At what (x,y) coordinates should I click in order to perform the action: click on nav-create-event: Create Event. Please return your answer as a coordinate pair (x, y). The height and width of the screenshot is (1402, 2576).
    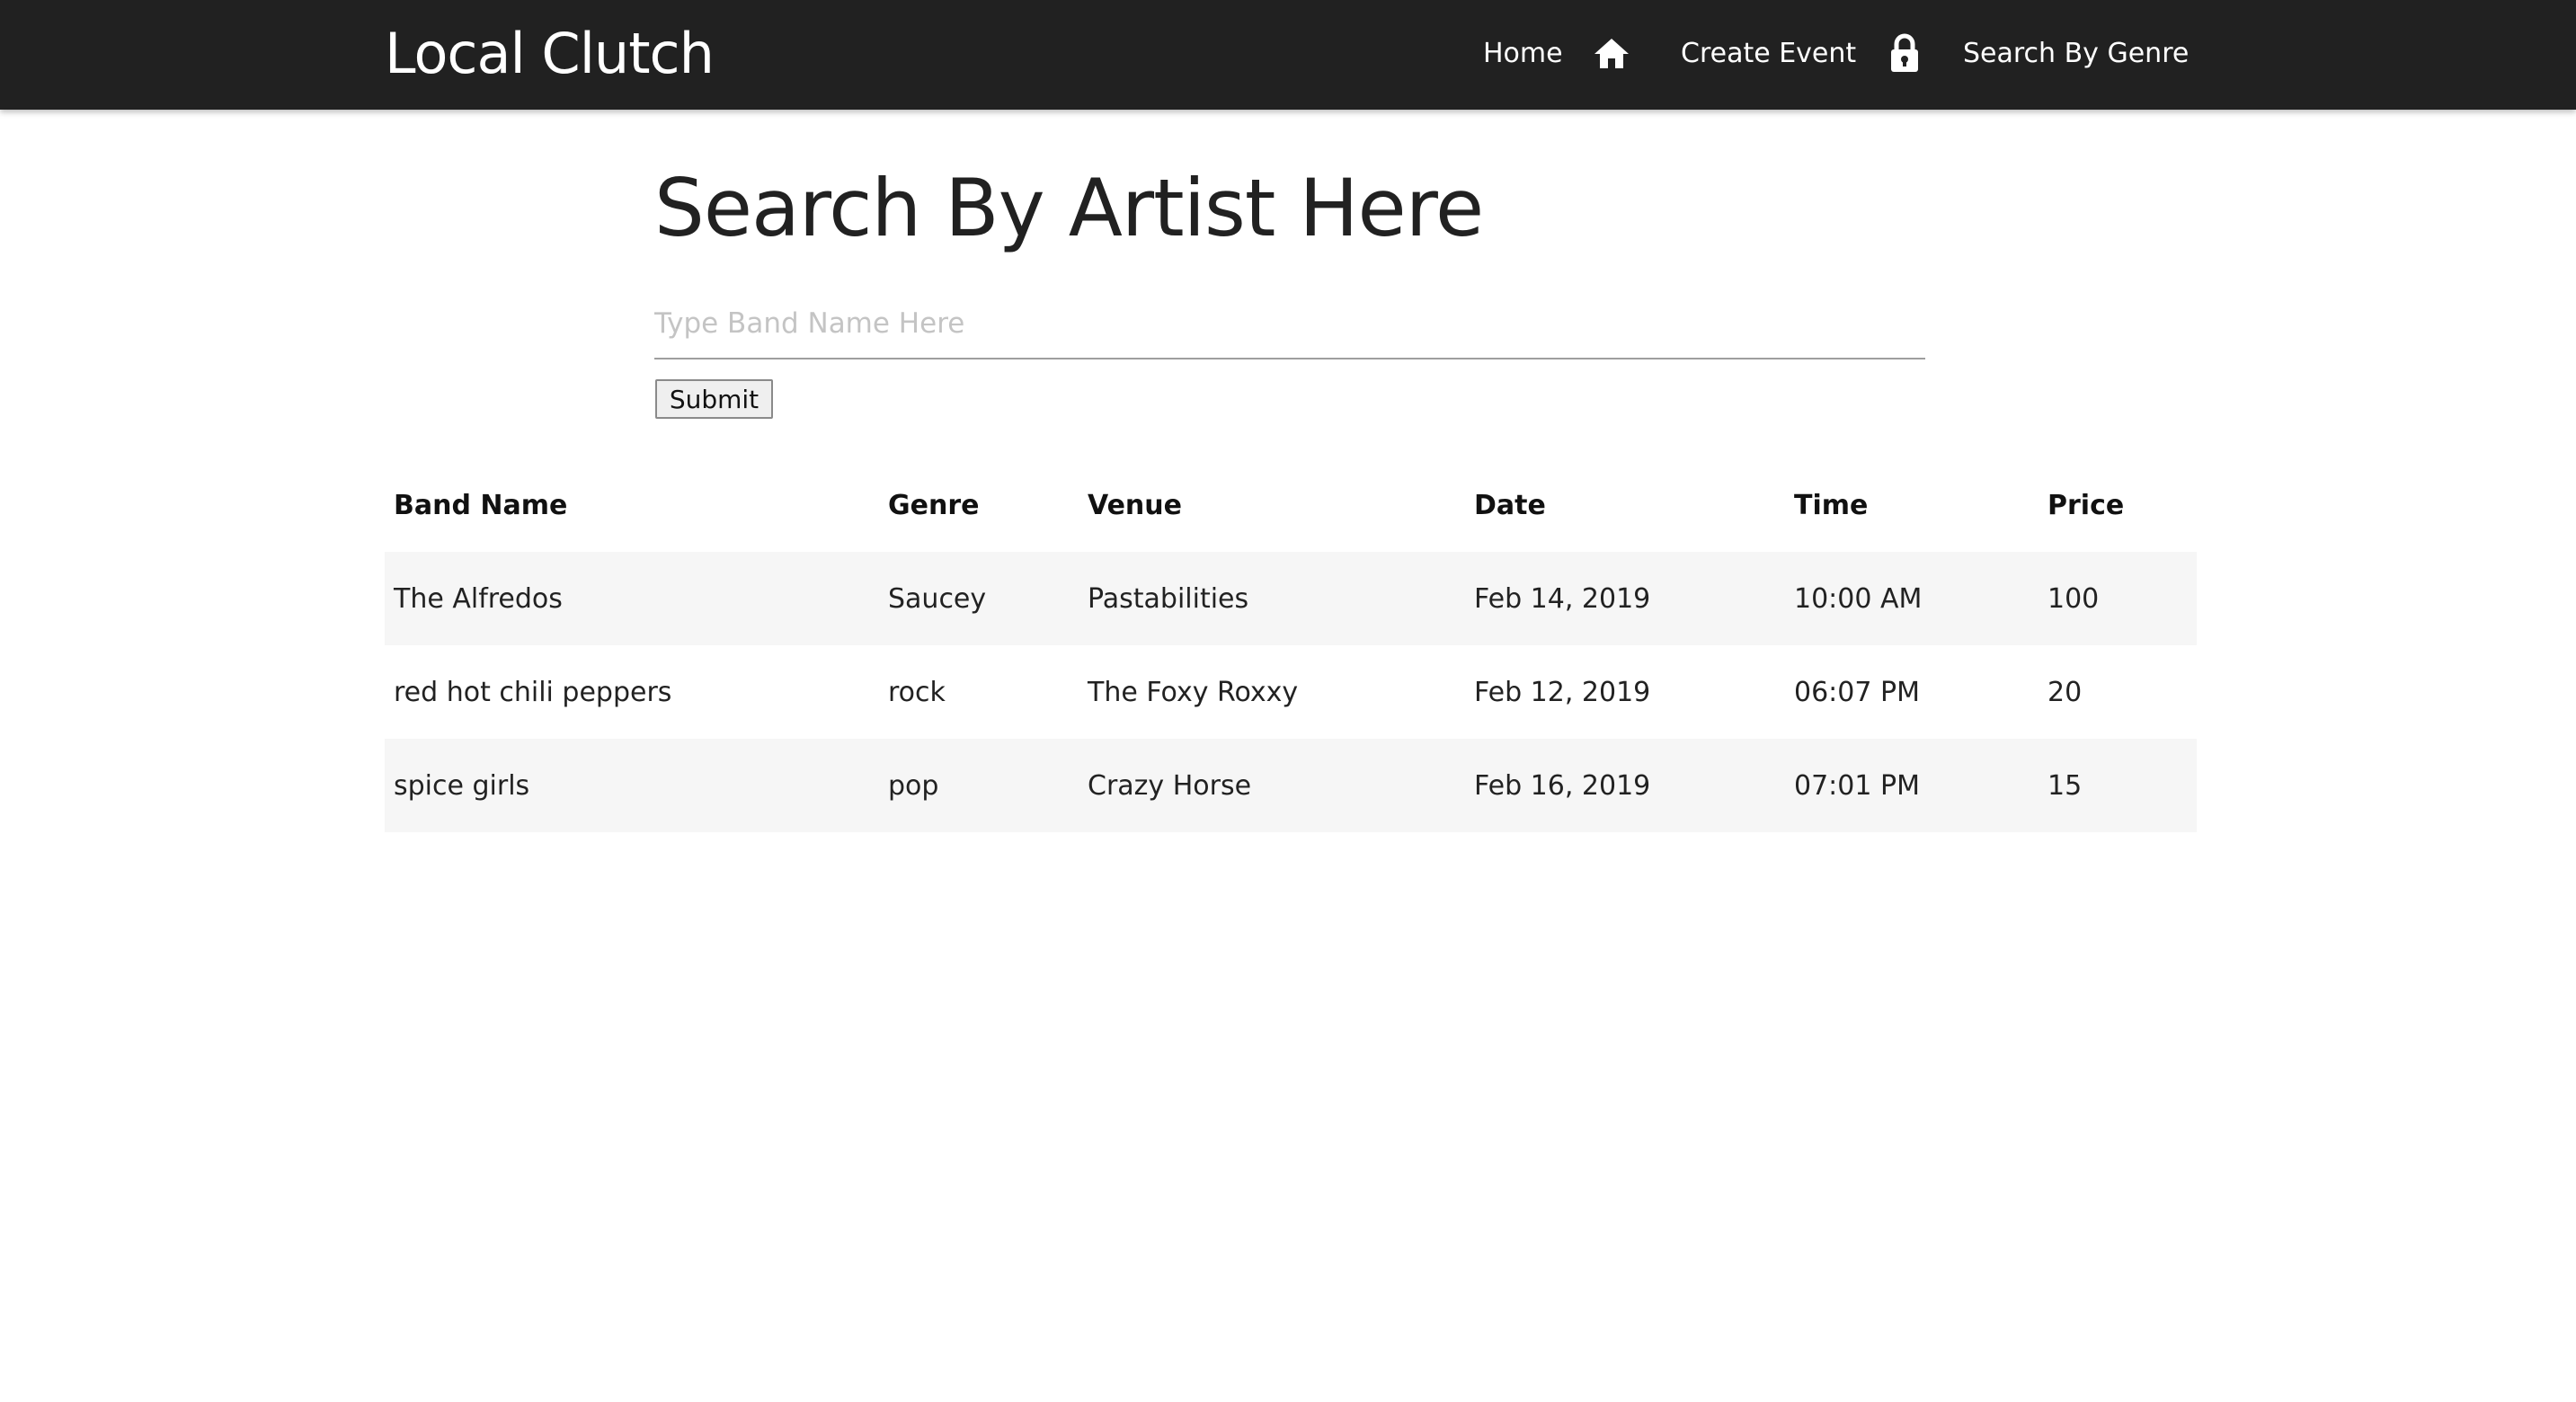
    Looking at the image, I should click on (1801, 53).